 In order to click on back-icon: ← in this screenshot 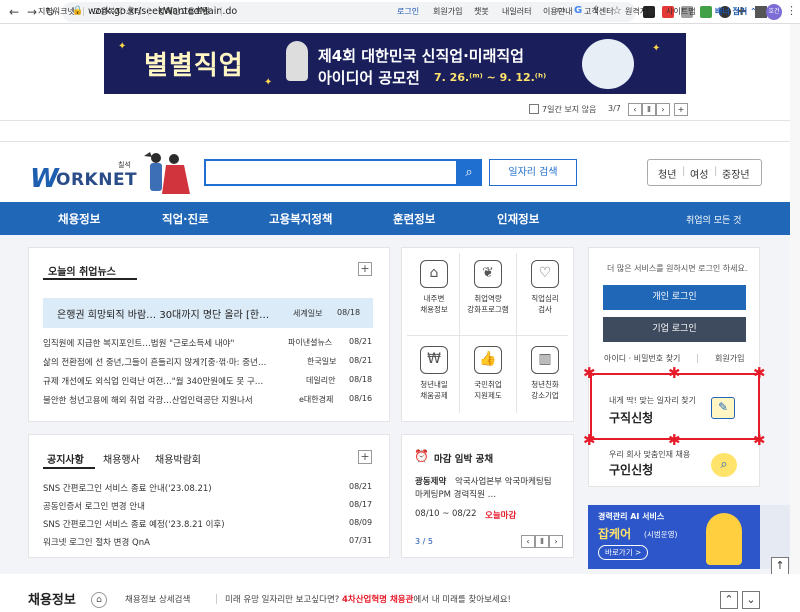, I will do `click(14, 12)`.